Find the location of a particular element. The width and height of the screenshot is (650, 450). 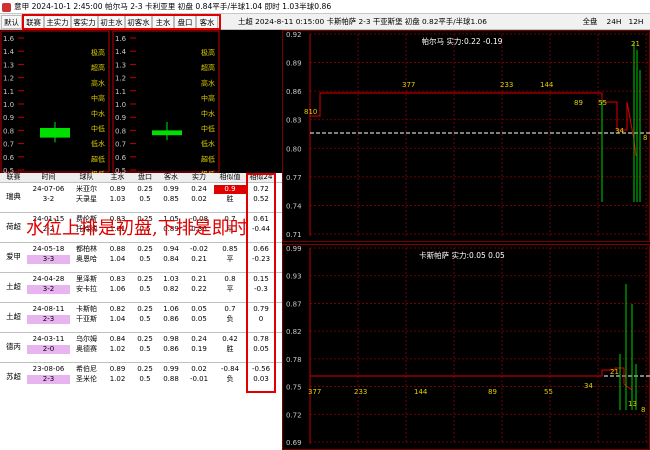

chart-title: 帕尔马 实力:0.22 -0.19 is located at coordinates (462, 41).